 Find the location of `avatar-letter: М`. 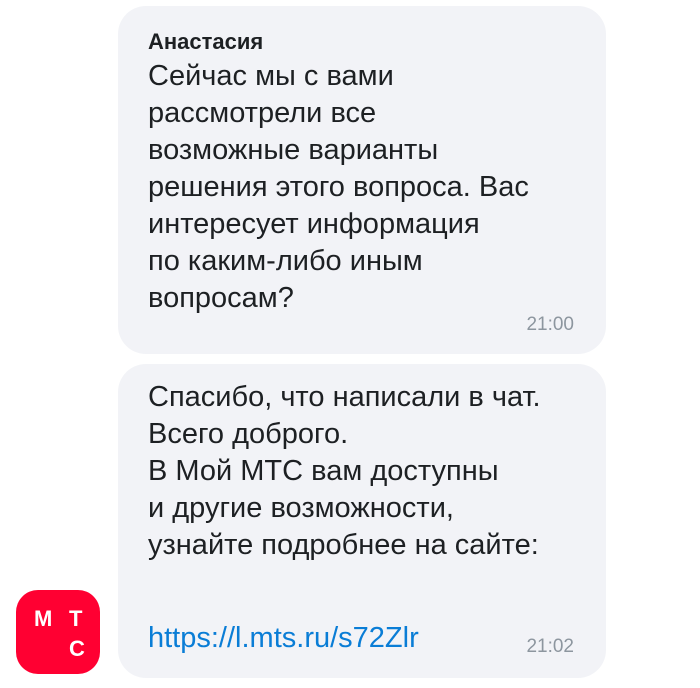

avatar-letter: М is located at coordinates (43, 618).